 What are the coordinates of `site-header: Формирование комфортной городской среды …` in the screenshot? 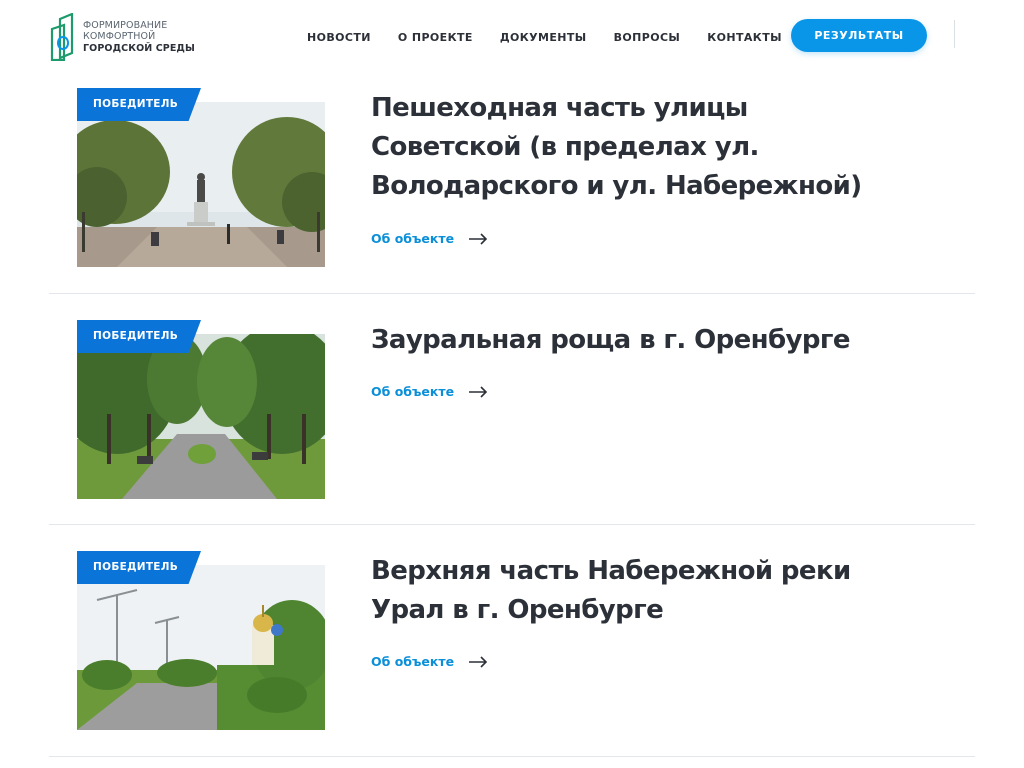 It's located at (512, 36).